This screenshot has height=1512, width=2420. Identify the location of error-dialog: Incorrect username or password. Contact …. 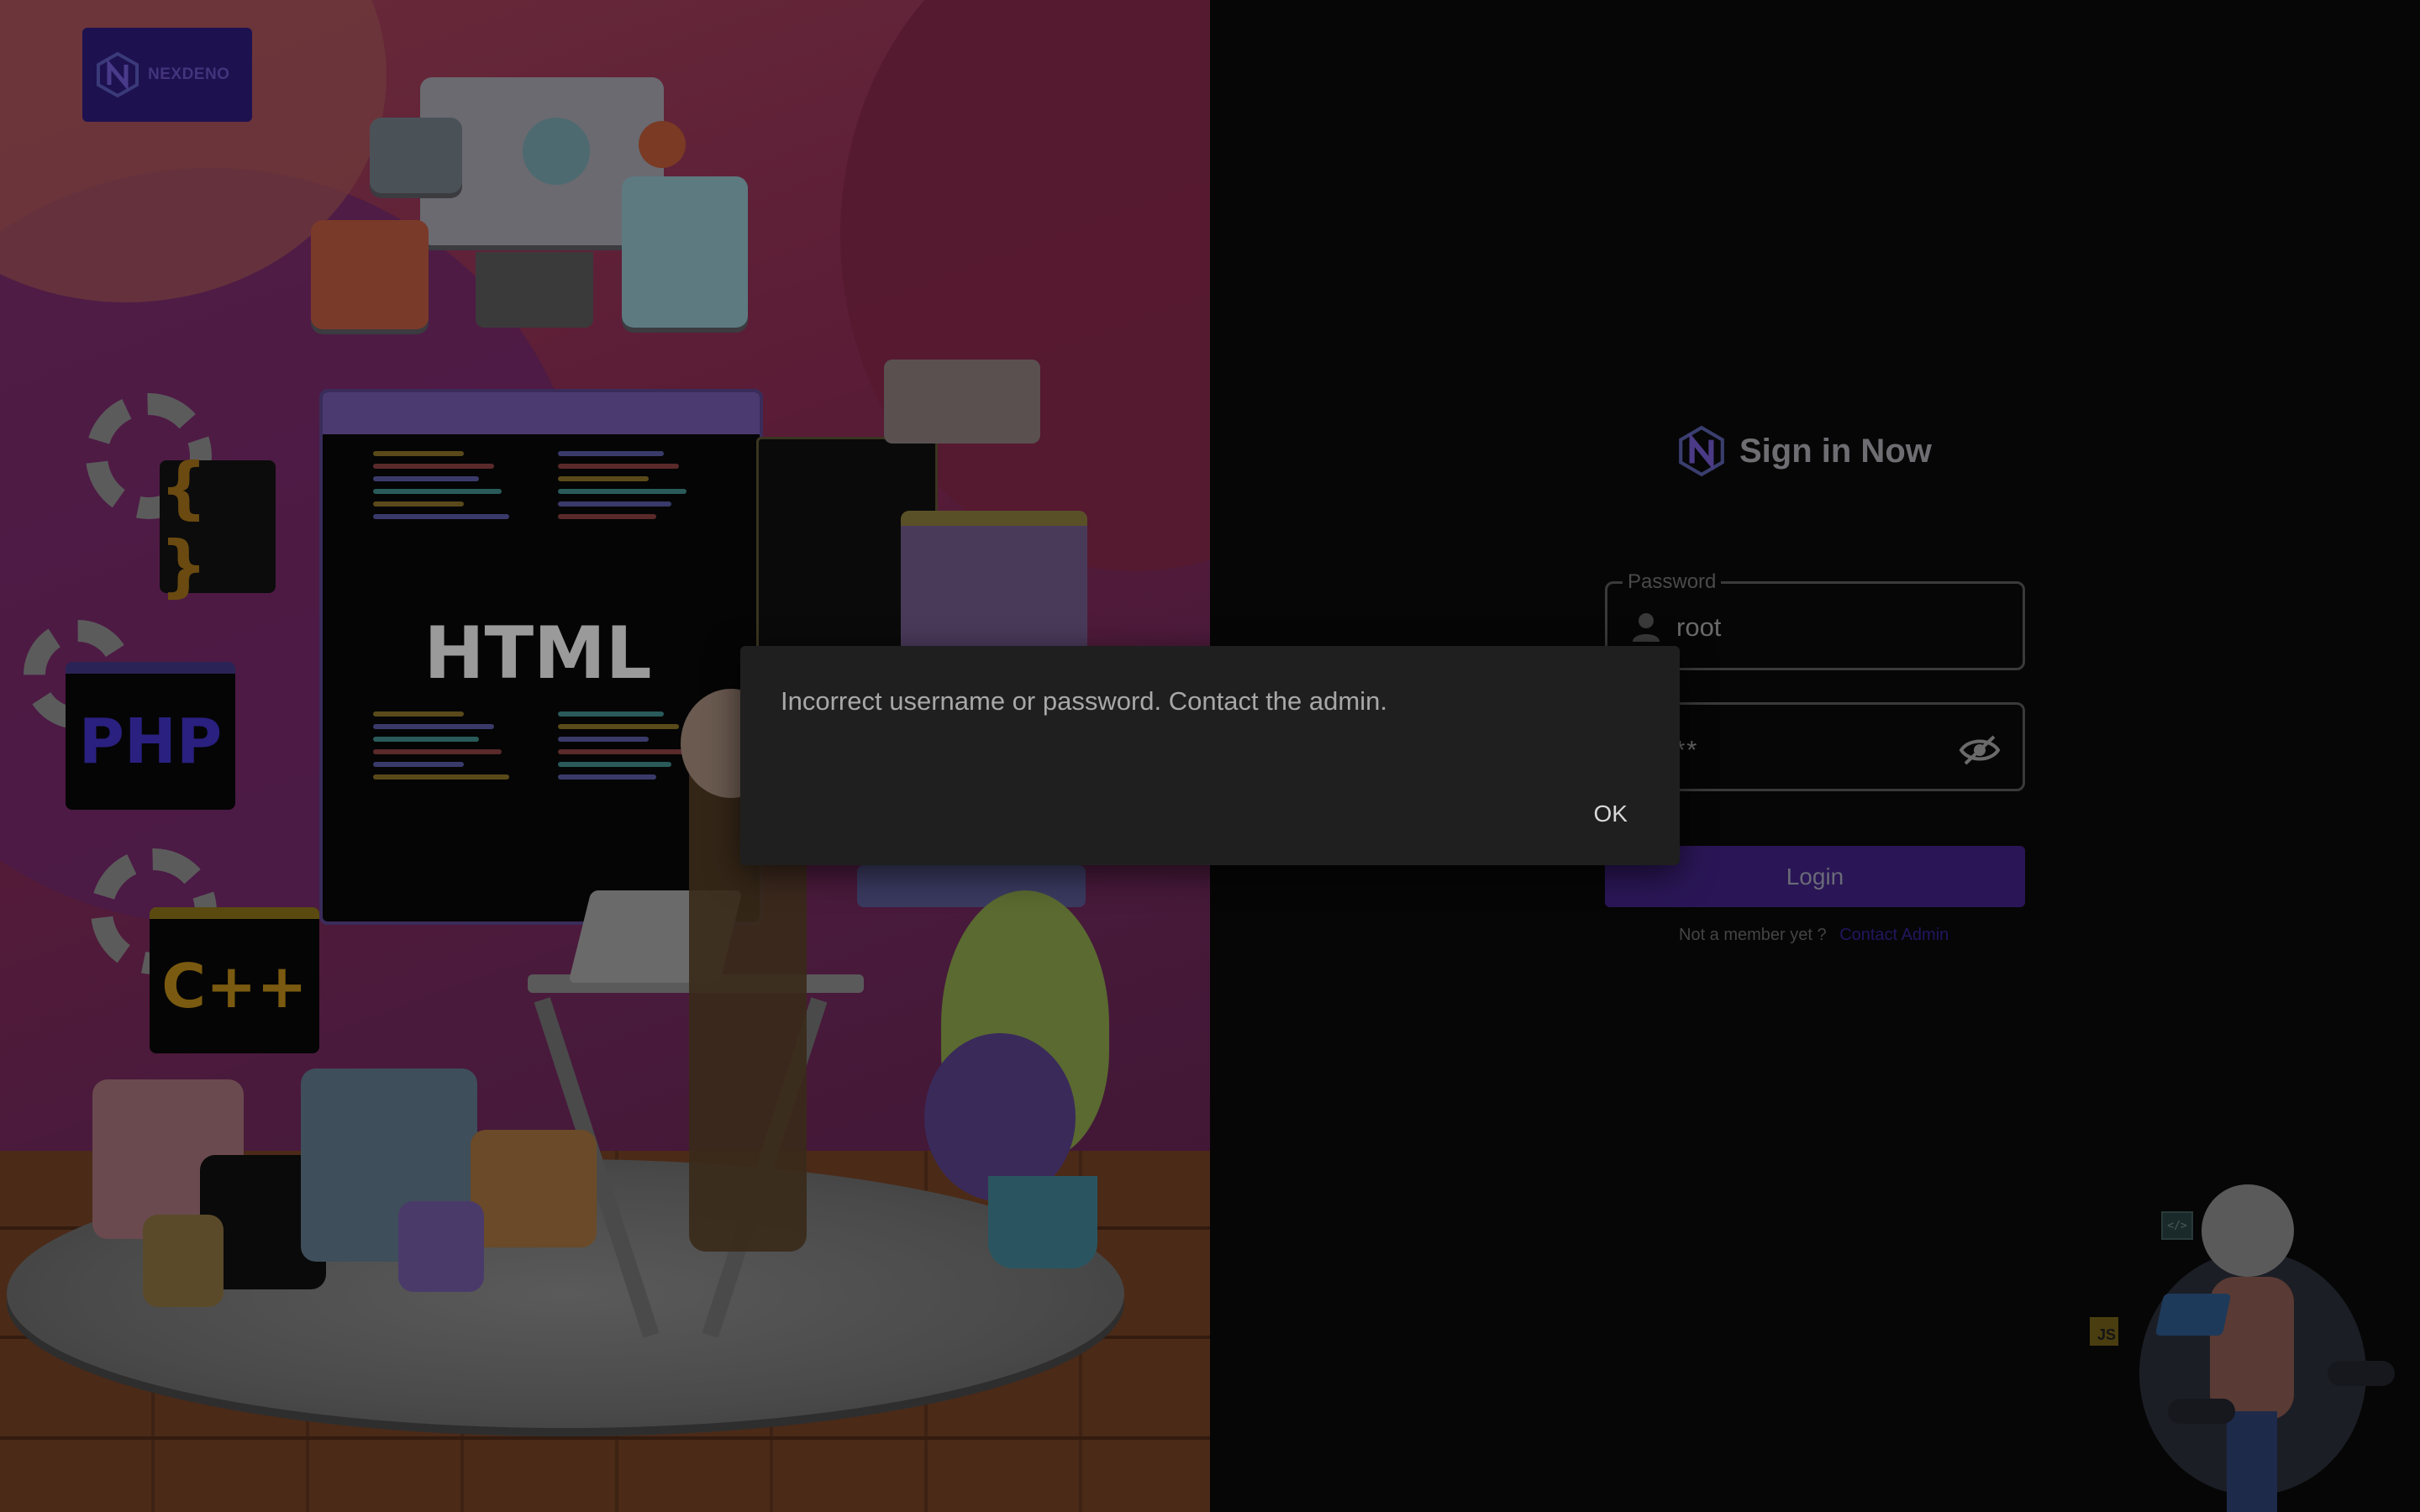
(1210, 755).